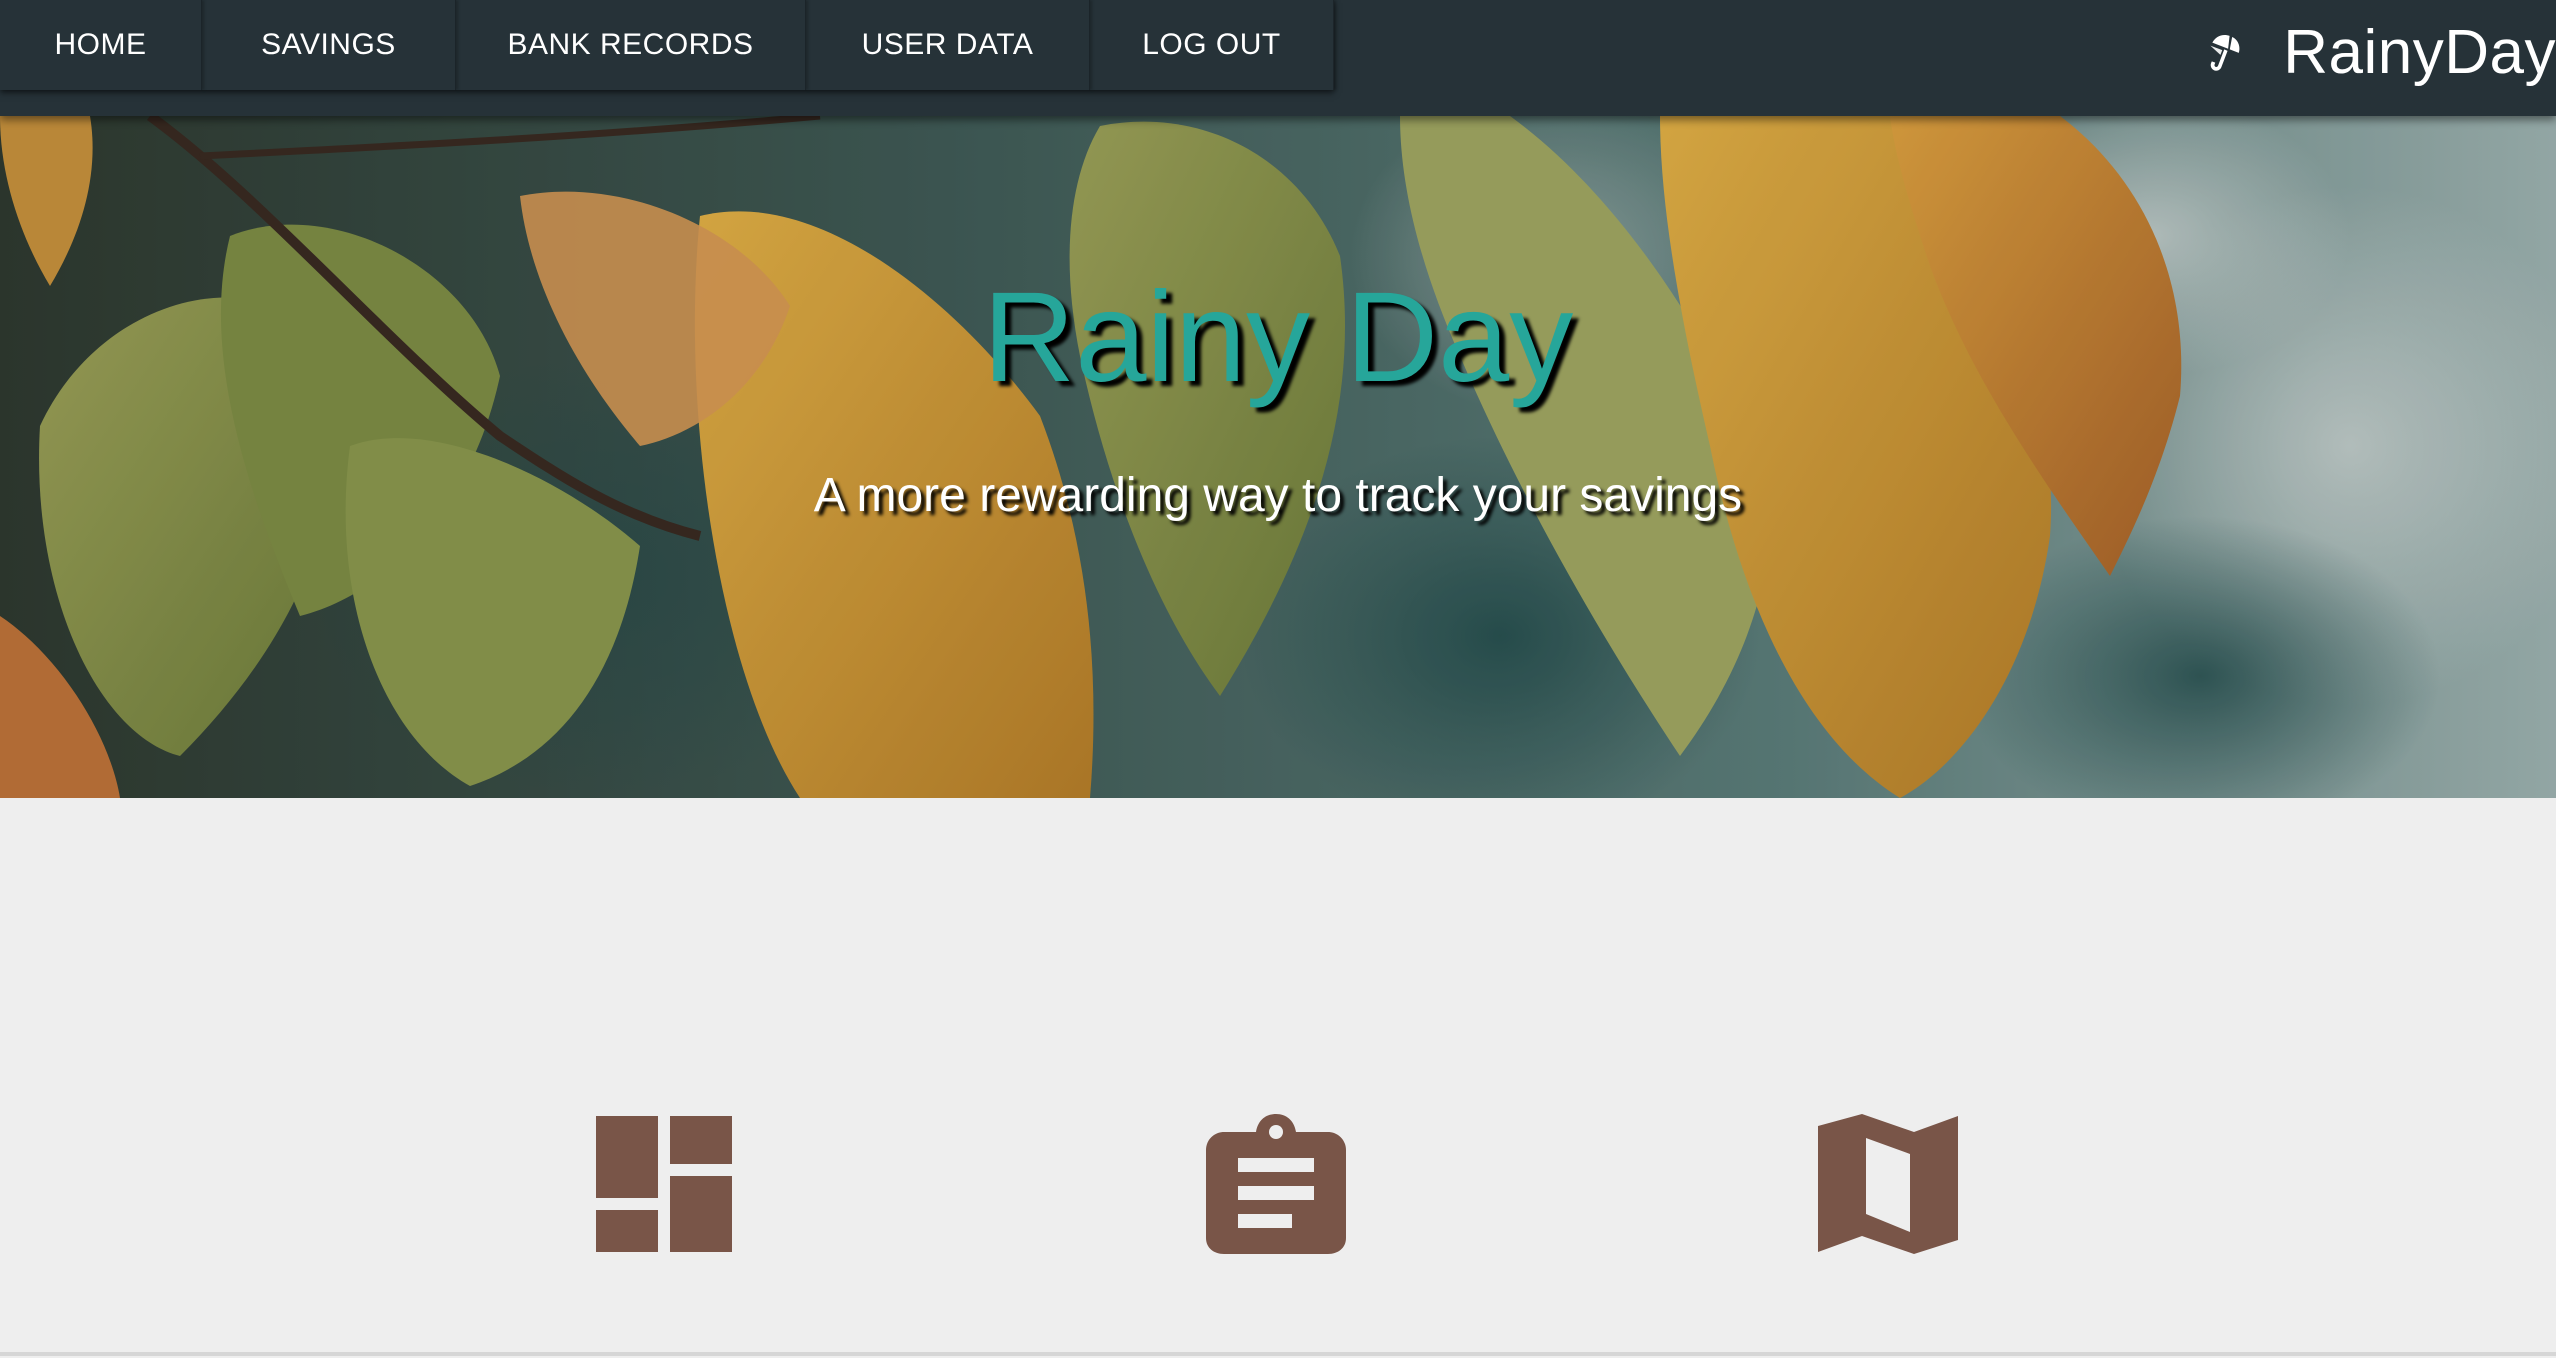 This screenshot has height=1358, width=2556. Describe the element at coordinates (101, 45) in the screenshot. I see `nav-item-home: HOME` at that location.